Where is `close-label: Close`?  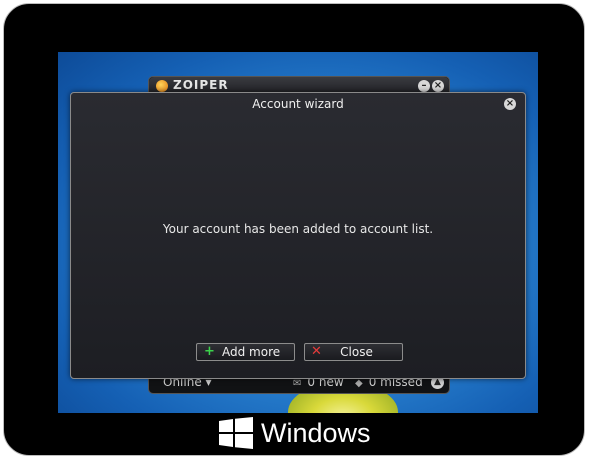
close-label: Close is located at coordinates (356, 352).